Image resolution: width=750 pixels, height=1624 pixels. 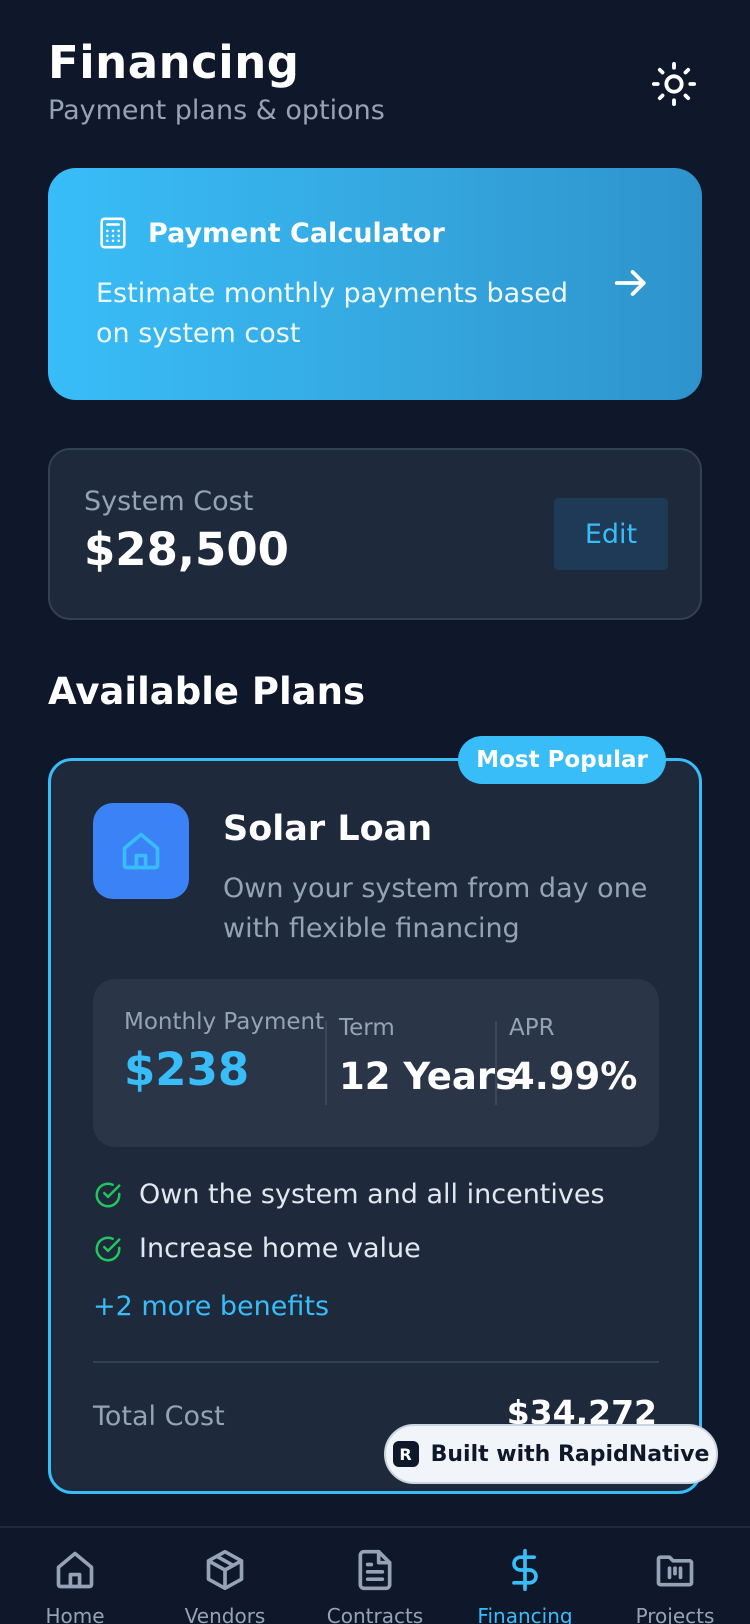 What do you see at coordinates (225, 1614) in the screenshot?
I see `tab-label: Vendors` at bounding box center [225, 1614].